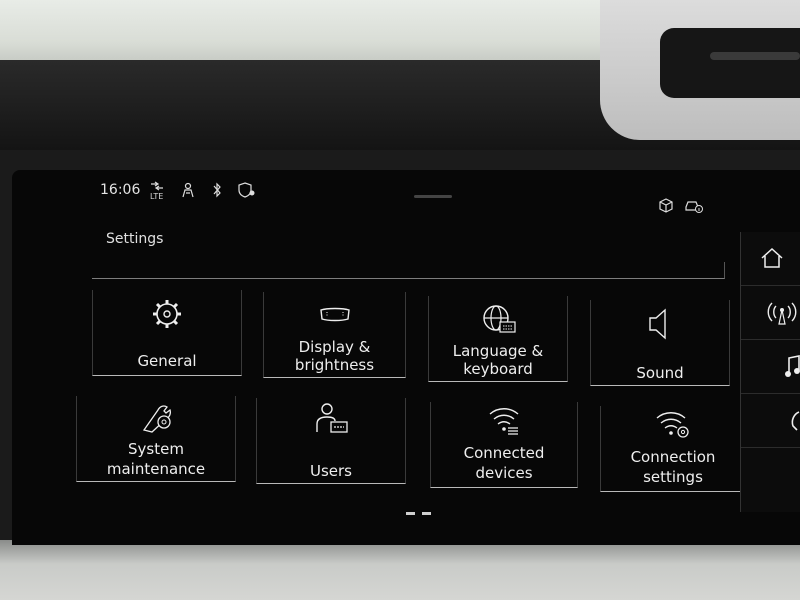 Image resolution: width=800 pixels, height=600 pixels. I want to click on tile-system-maintenance: System maintenance, so click(156, 439).